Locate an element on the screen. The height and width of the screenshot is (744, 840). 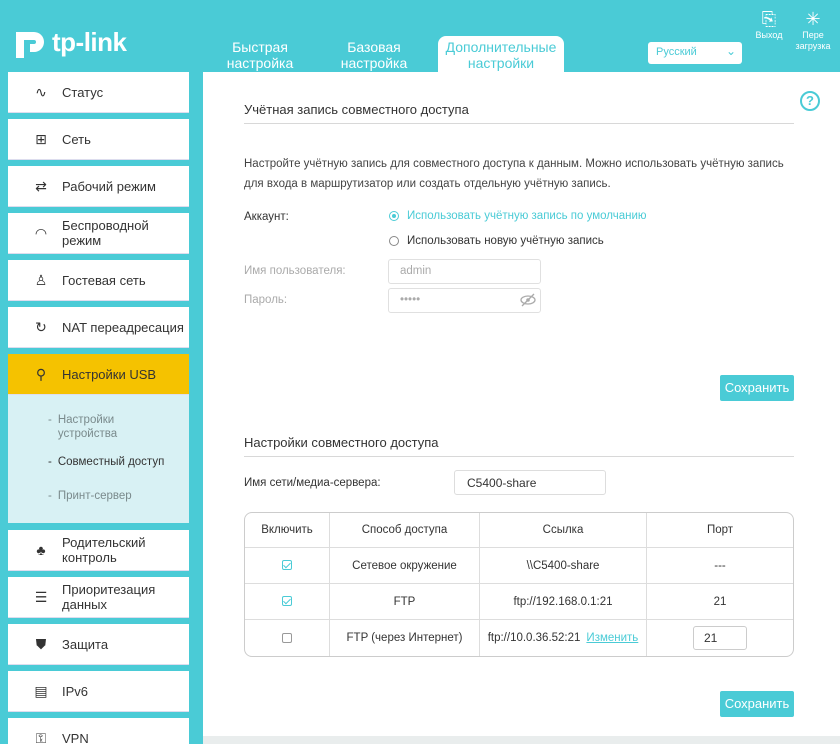
sidebar-item-guest: ♙ Гостевая сеть is located at coordinates (98, 280).